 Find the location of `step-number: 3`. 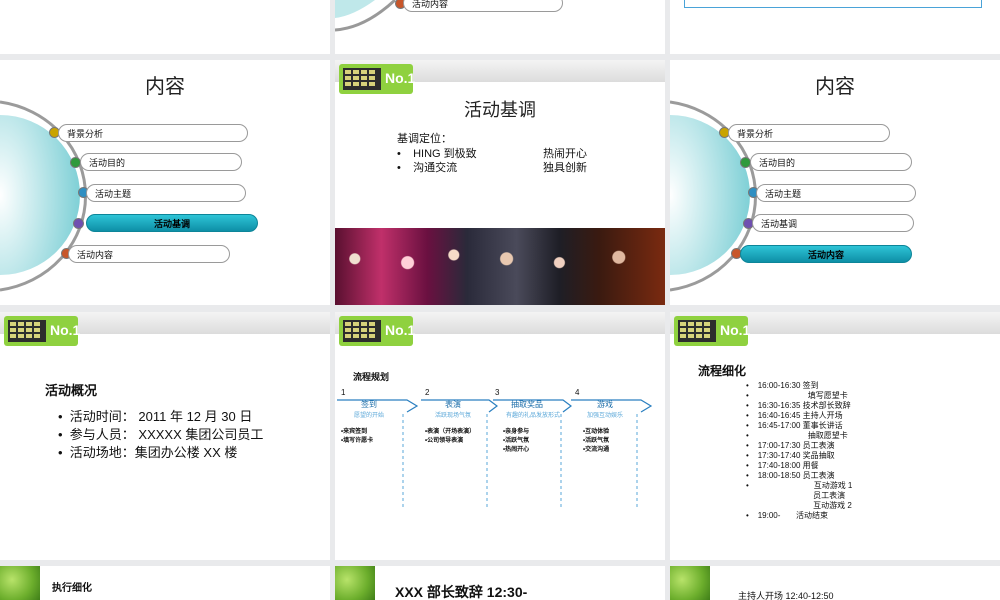

step-number: 3 is located at coordinates (497, 392).